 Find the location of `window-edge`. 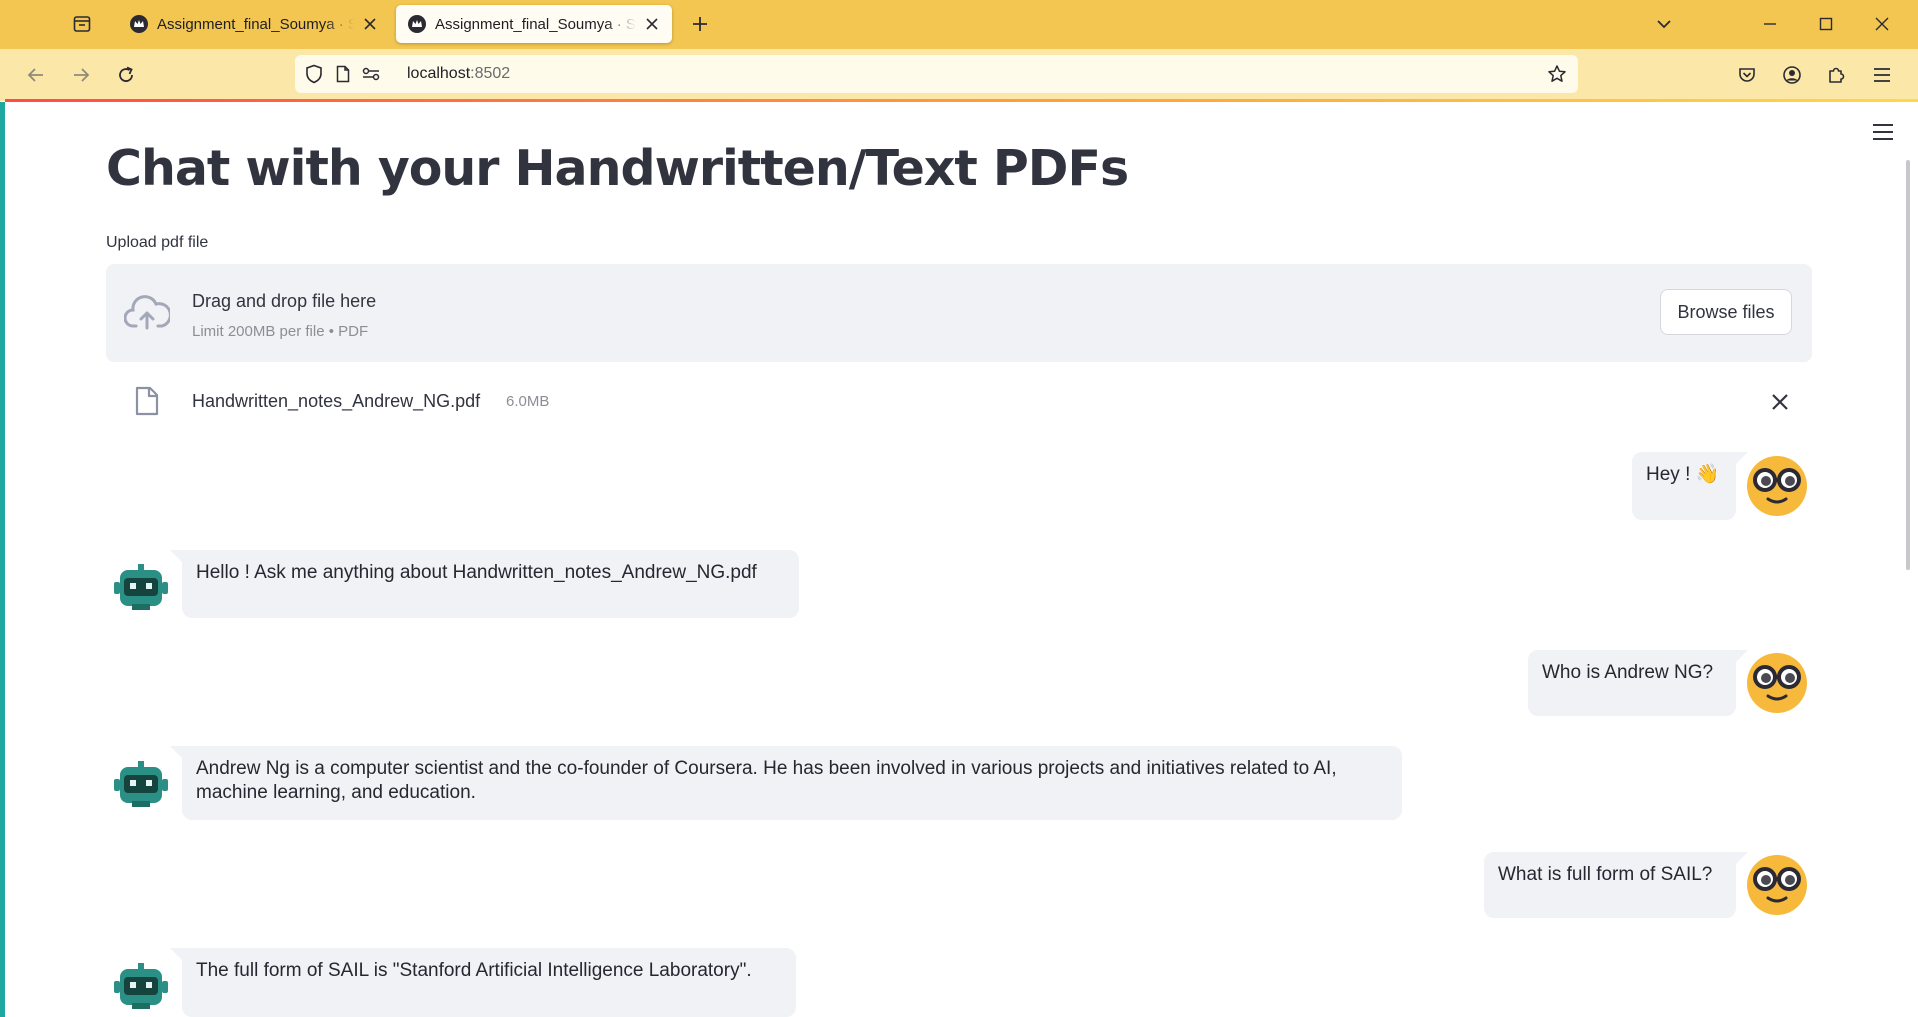

window-edge is located at coordinates (2, 559).